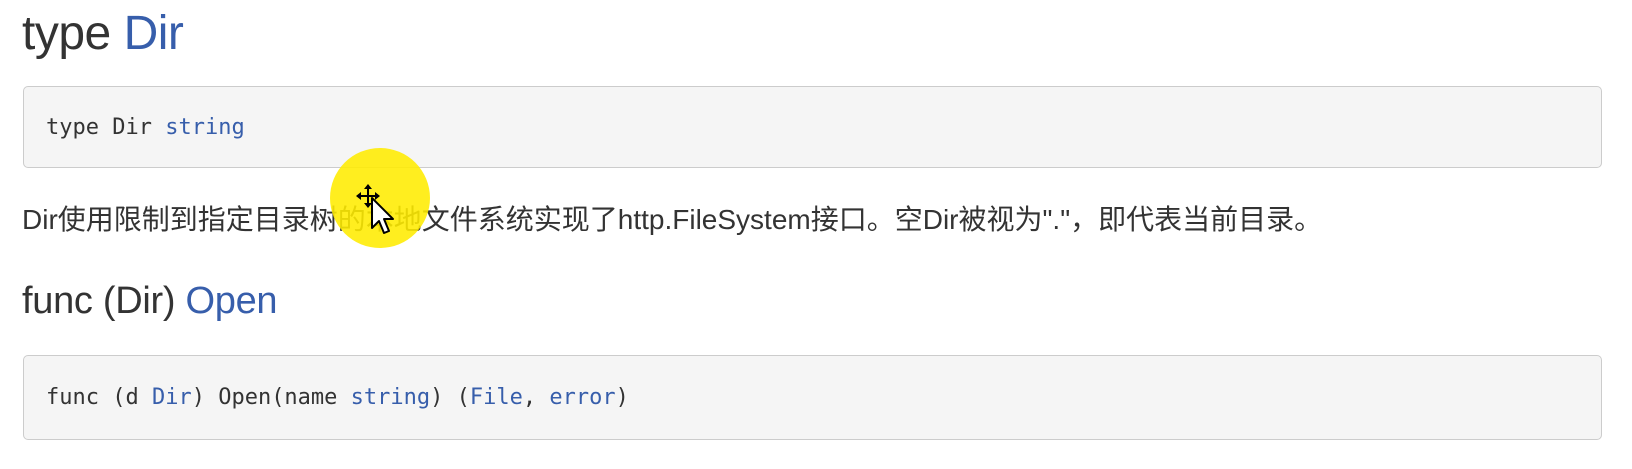 This screenshot has width=1632, height=469. I want to click on code-dir-type: Dir, so click(172, 397).